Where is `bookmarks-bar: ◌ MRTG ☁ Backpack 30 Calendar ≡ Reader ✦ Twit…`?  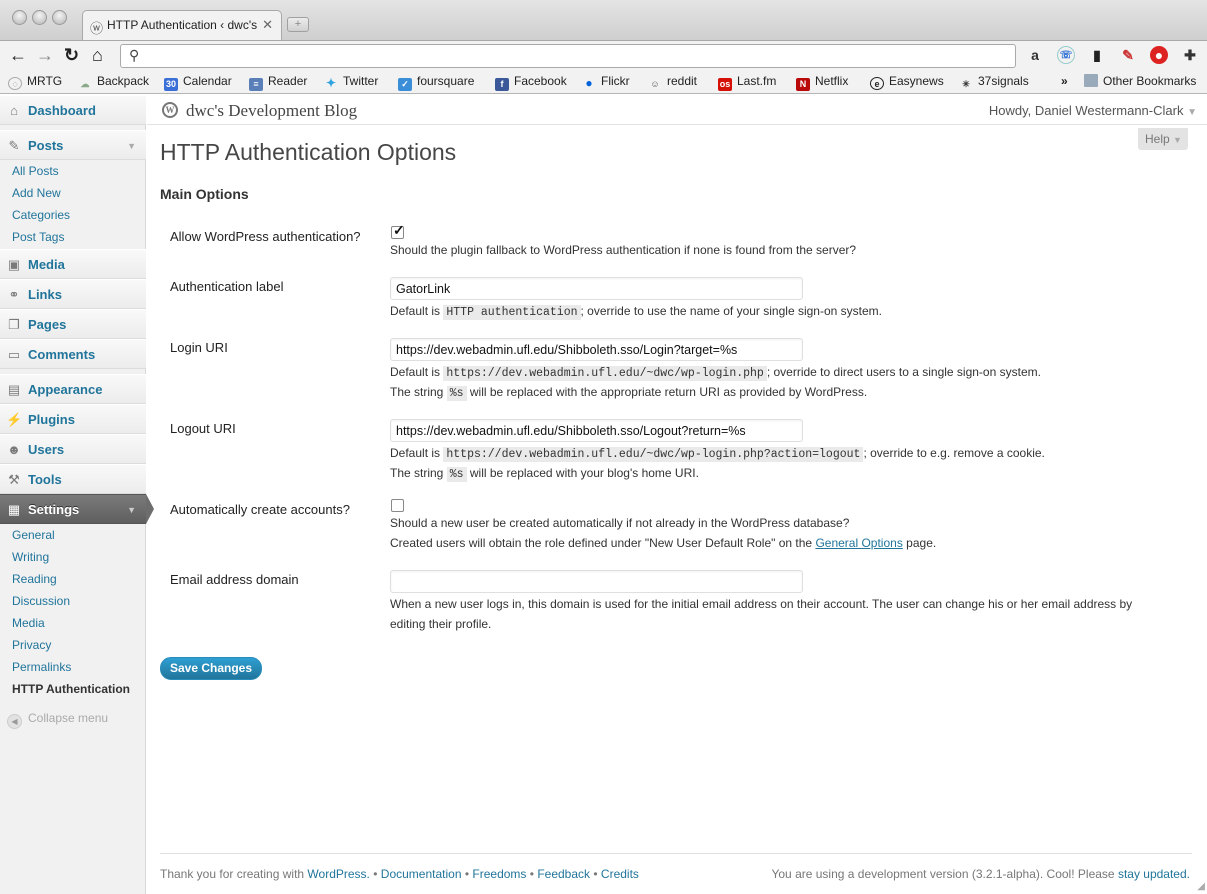
bookmarks-bar: ◌ MRTG ☁ Backpack 30 Calendar ≡ Reader ✦ Twit… is located at coordinates (603, 82).